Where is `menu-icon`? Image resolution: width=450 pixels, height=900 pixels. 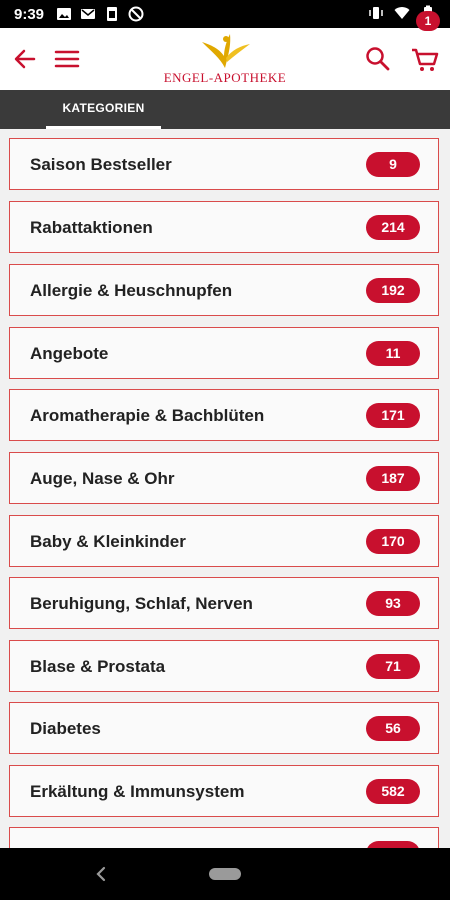
menu-icon is located at coordinates (67, 59).